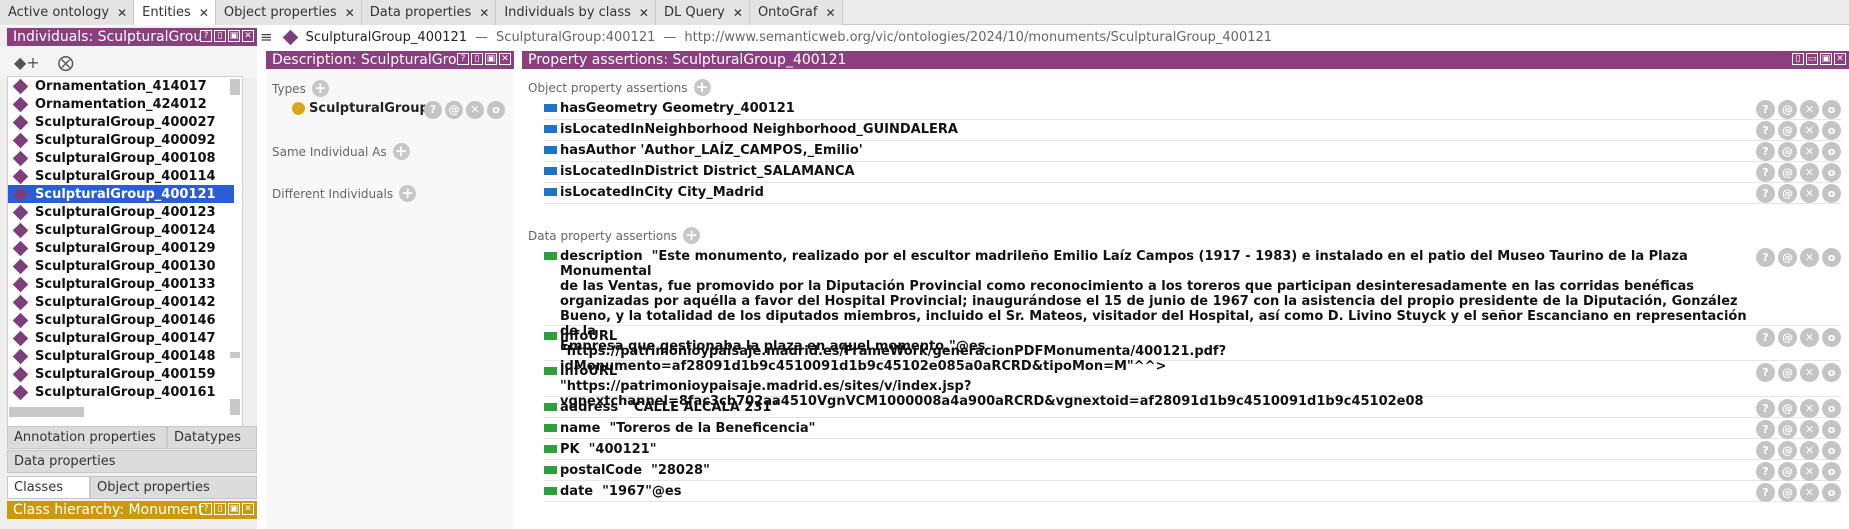  I want to click on tab-data-properties: Data properties ✕, so click(429, 12).